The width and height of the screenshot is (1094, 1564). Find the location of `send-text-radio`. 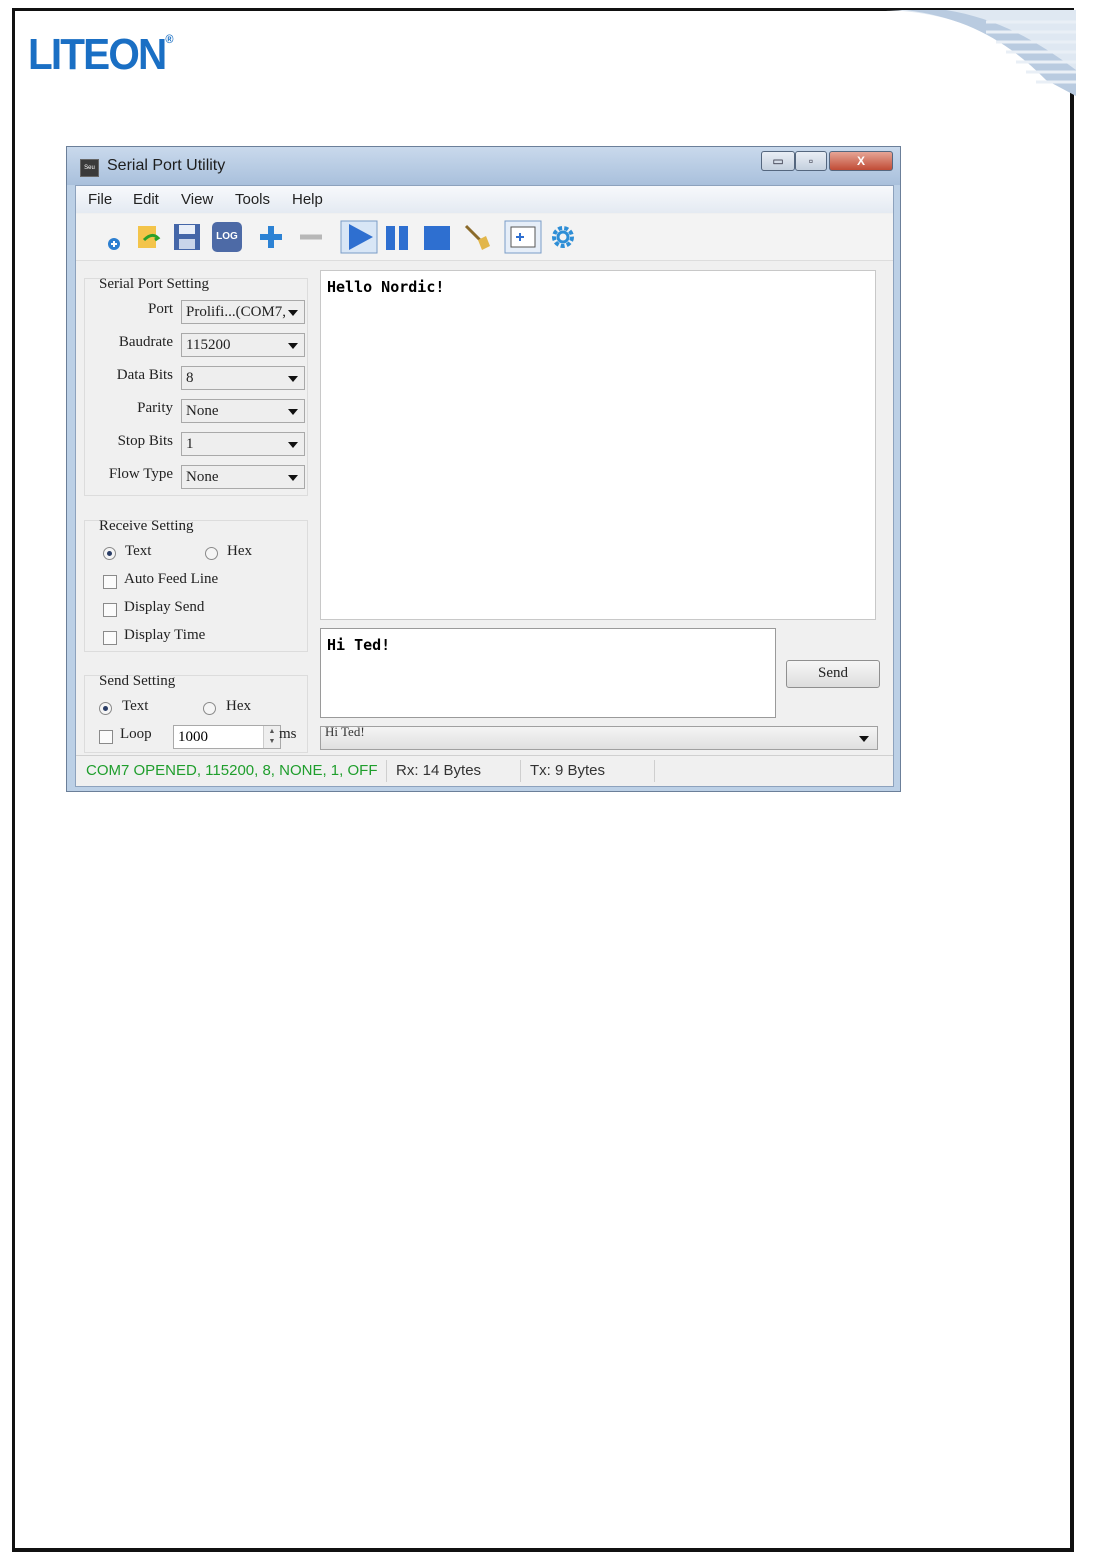

send-text-radio is located at coordinates (105, 708).